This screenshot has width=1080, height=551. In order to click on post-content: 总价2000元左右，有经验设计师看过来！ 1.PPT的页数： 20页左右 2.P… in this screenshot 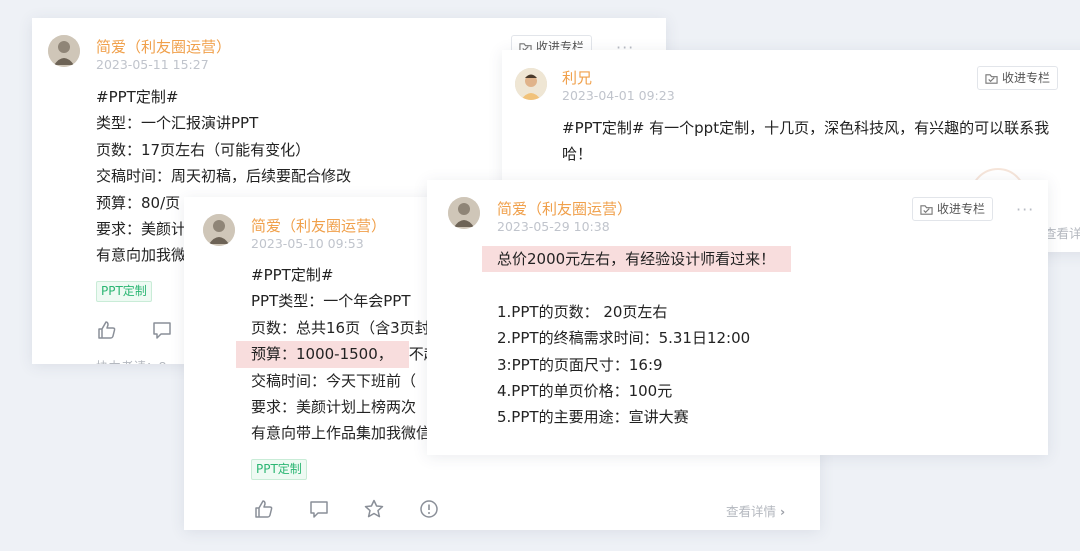, I will do `click(637, 338)`.